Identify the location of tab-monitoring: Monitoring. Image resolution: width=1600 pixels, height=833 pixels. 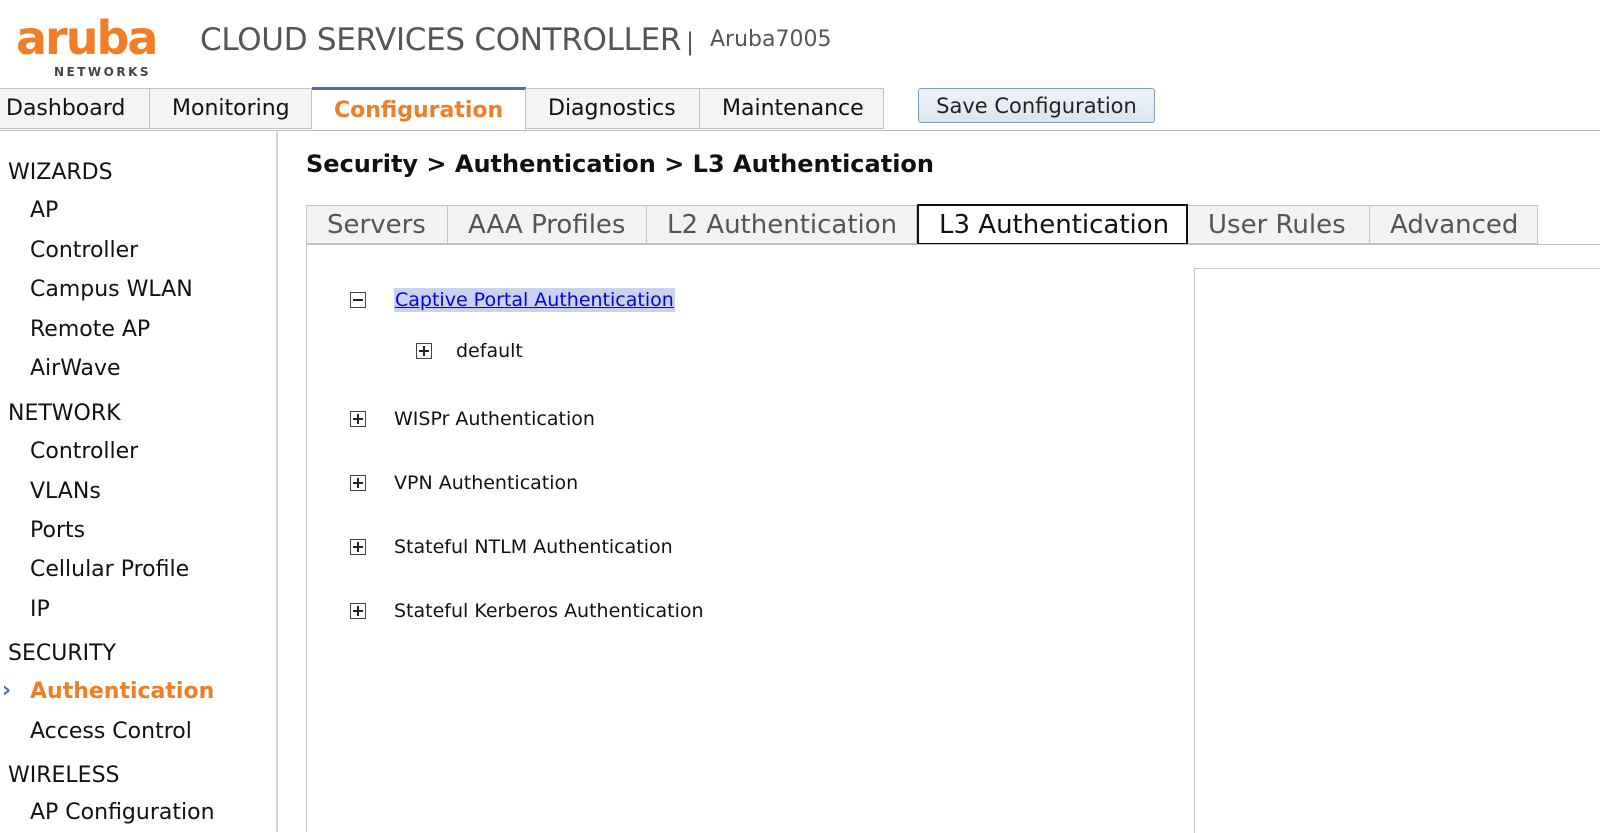
(231, 108).